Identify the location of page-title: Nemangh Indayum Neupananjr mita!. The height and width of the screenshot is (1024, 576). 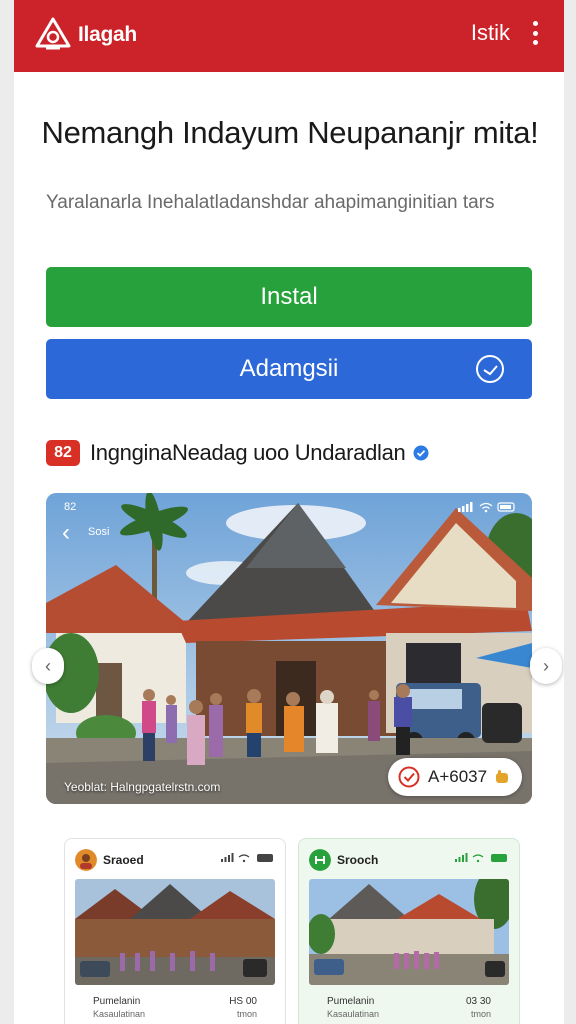
(290, 132).